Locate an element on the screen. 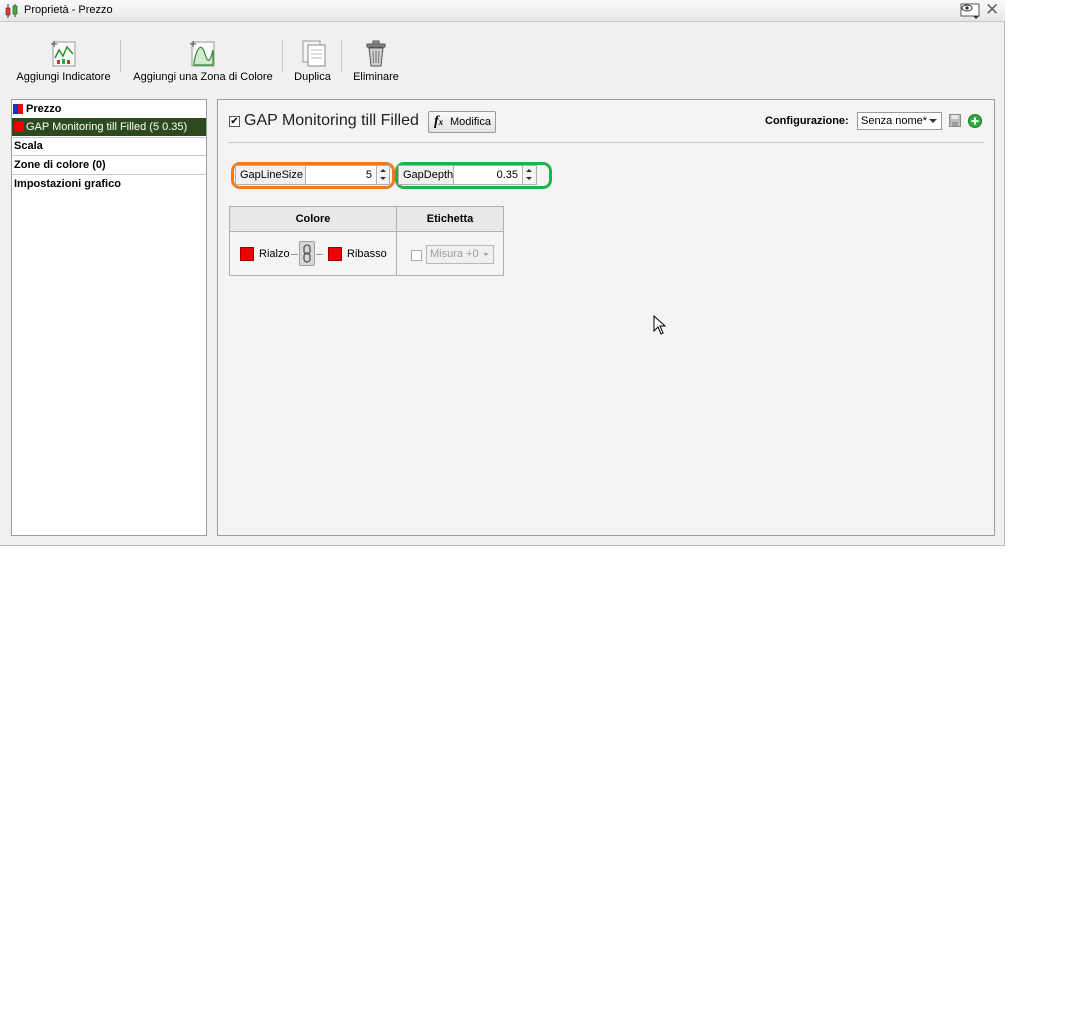  gap-depth-input: 0.35 is located at coordinates (487, 175).